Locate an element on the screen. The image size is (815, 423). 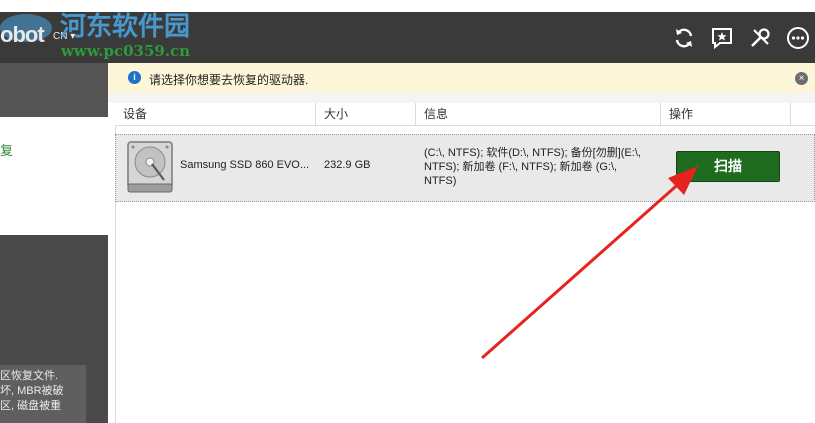
app-logo: obot is located at coordinates (22, 34).